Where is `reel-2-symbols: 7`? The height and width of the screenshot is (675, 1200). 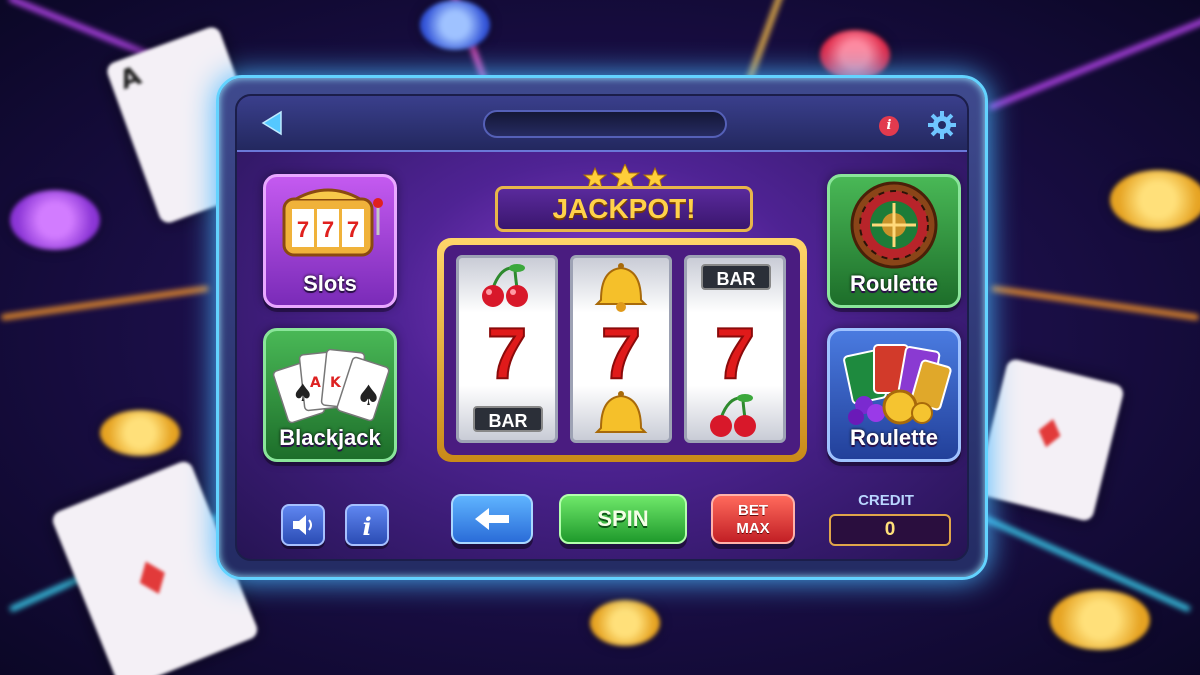 reel-2-symbols: 7 is located at coordinates (621, 348).